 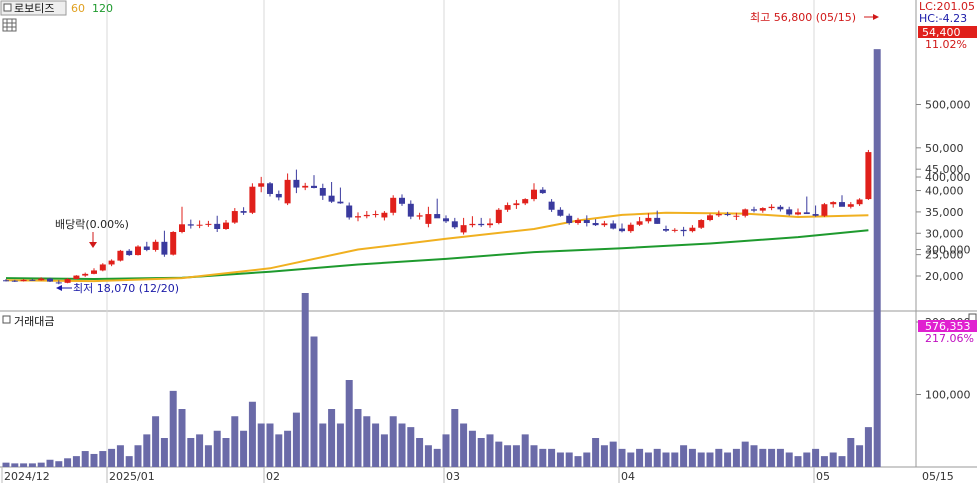 What do you see at coordinates (92, 224) in the screenshot?
I see `dividend-annotation-text: 배당락(0.00%)` at bounding box center [92, 224].